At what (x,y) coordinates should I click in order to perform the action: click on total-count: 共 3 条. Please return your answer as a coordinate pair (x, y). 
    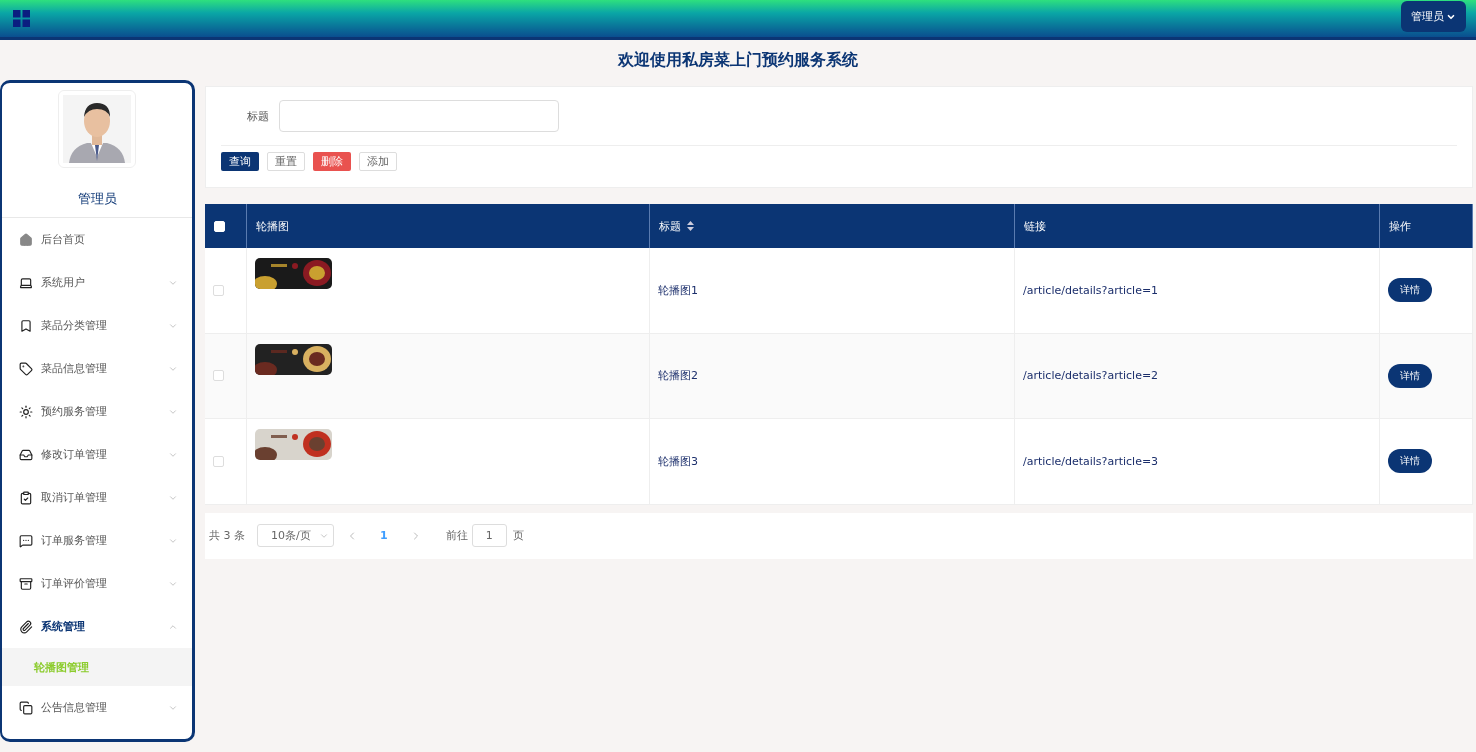
    Looking at the image, I should click on (227, 535).